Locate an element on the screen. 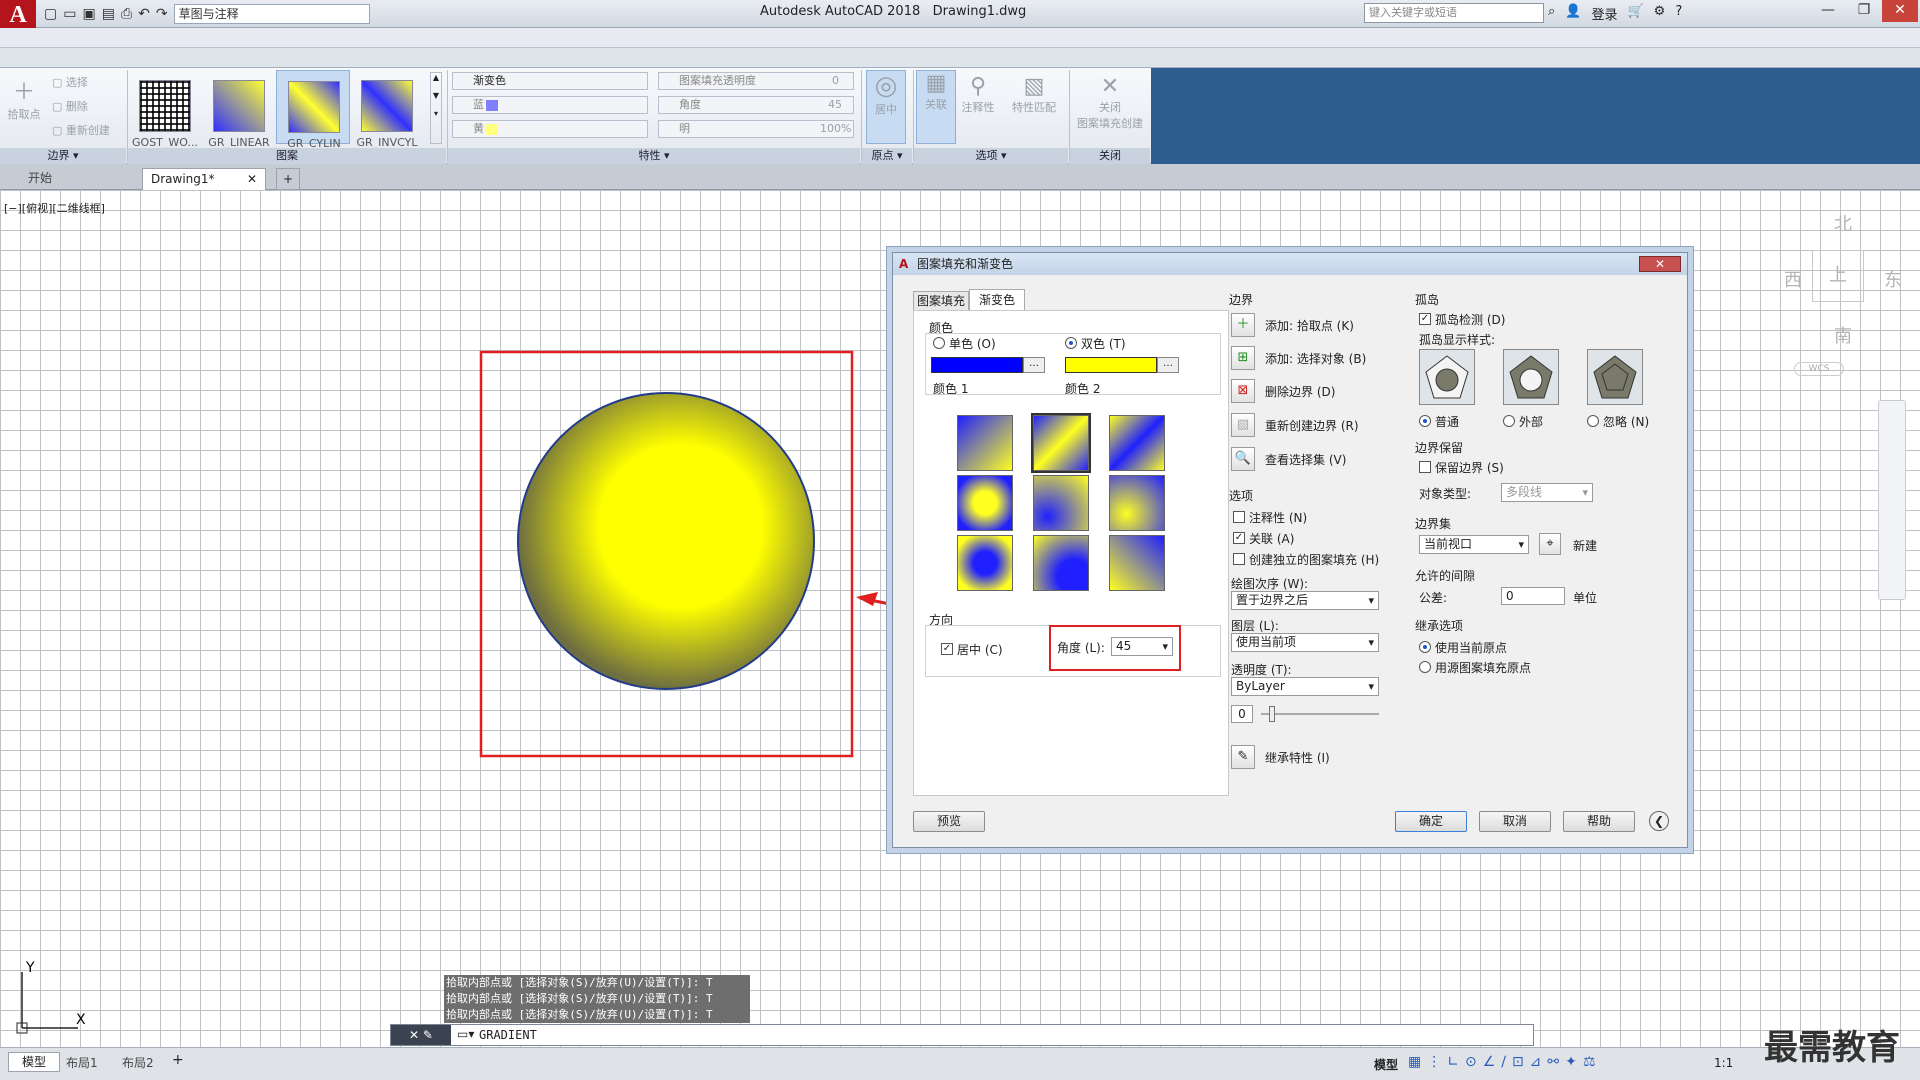 The image size is (1920, 1080). help-button: 帮助 is located at coordinates (1599, 821).